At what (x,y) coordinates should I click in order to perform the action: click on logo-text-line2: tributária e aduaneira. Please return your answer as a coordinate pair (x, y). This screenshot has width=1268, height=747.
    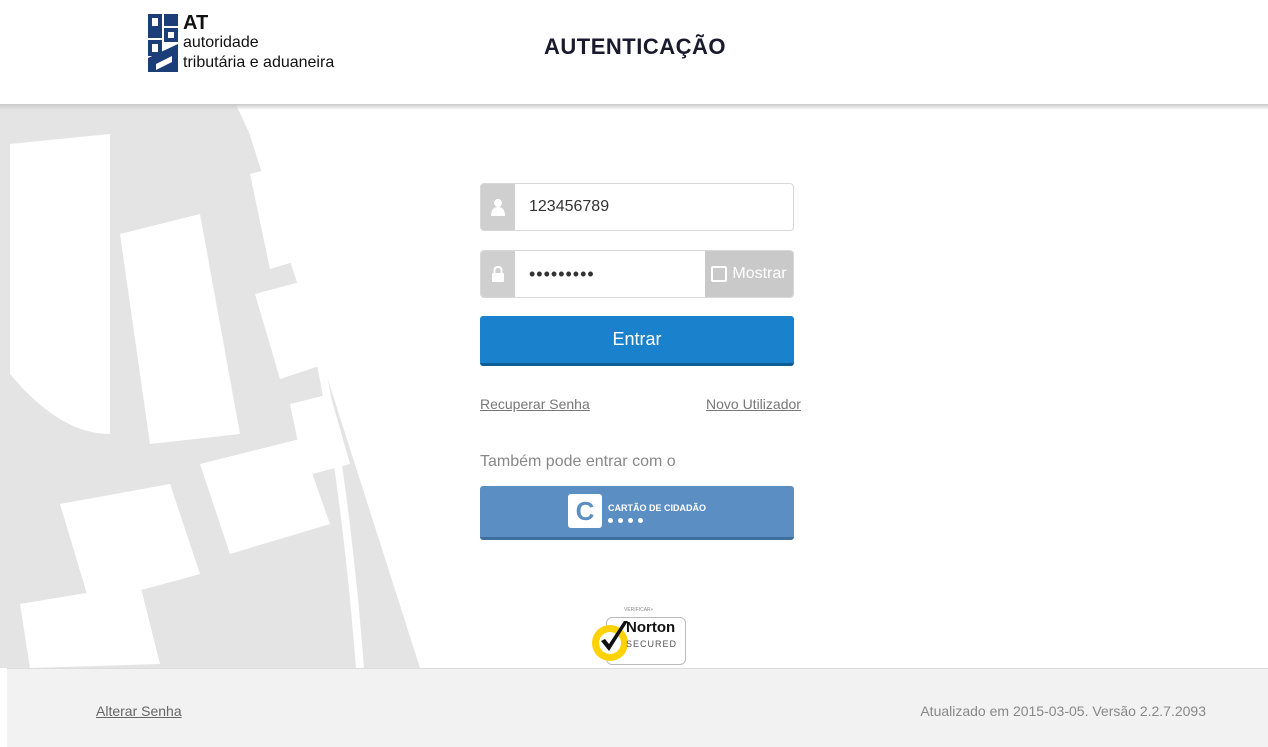
    Looking at the image, I should click on (259, 62).